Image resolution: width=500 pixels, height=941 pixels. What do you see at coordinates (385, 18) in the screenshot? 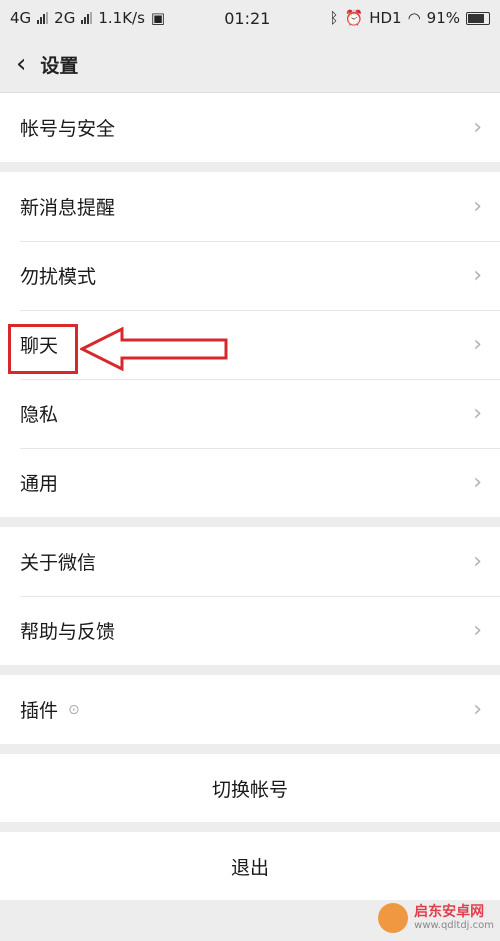
I see `hd-indicator: HD1` at bounding box center [385, 18].